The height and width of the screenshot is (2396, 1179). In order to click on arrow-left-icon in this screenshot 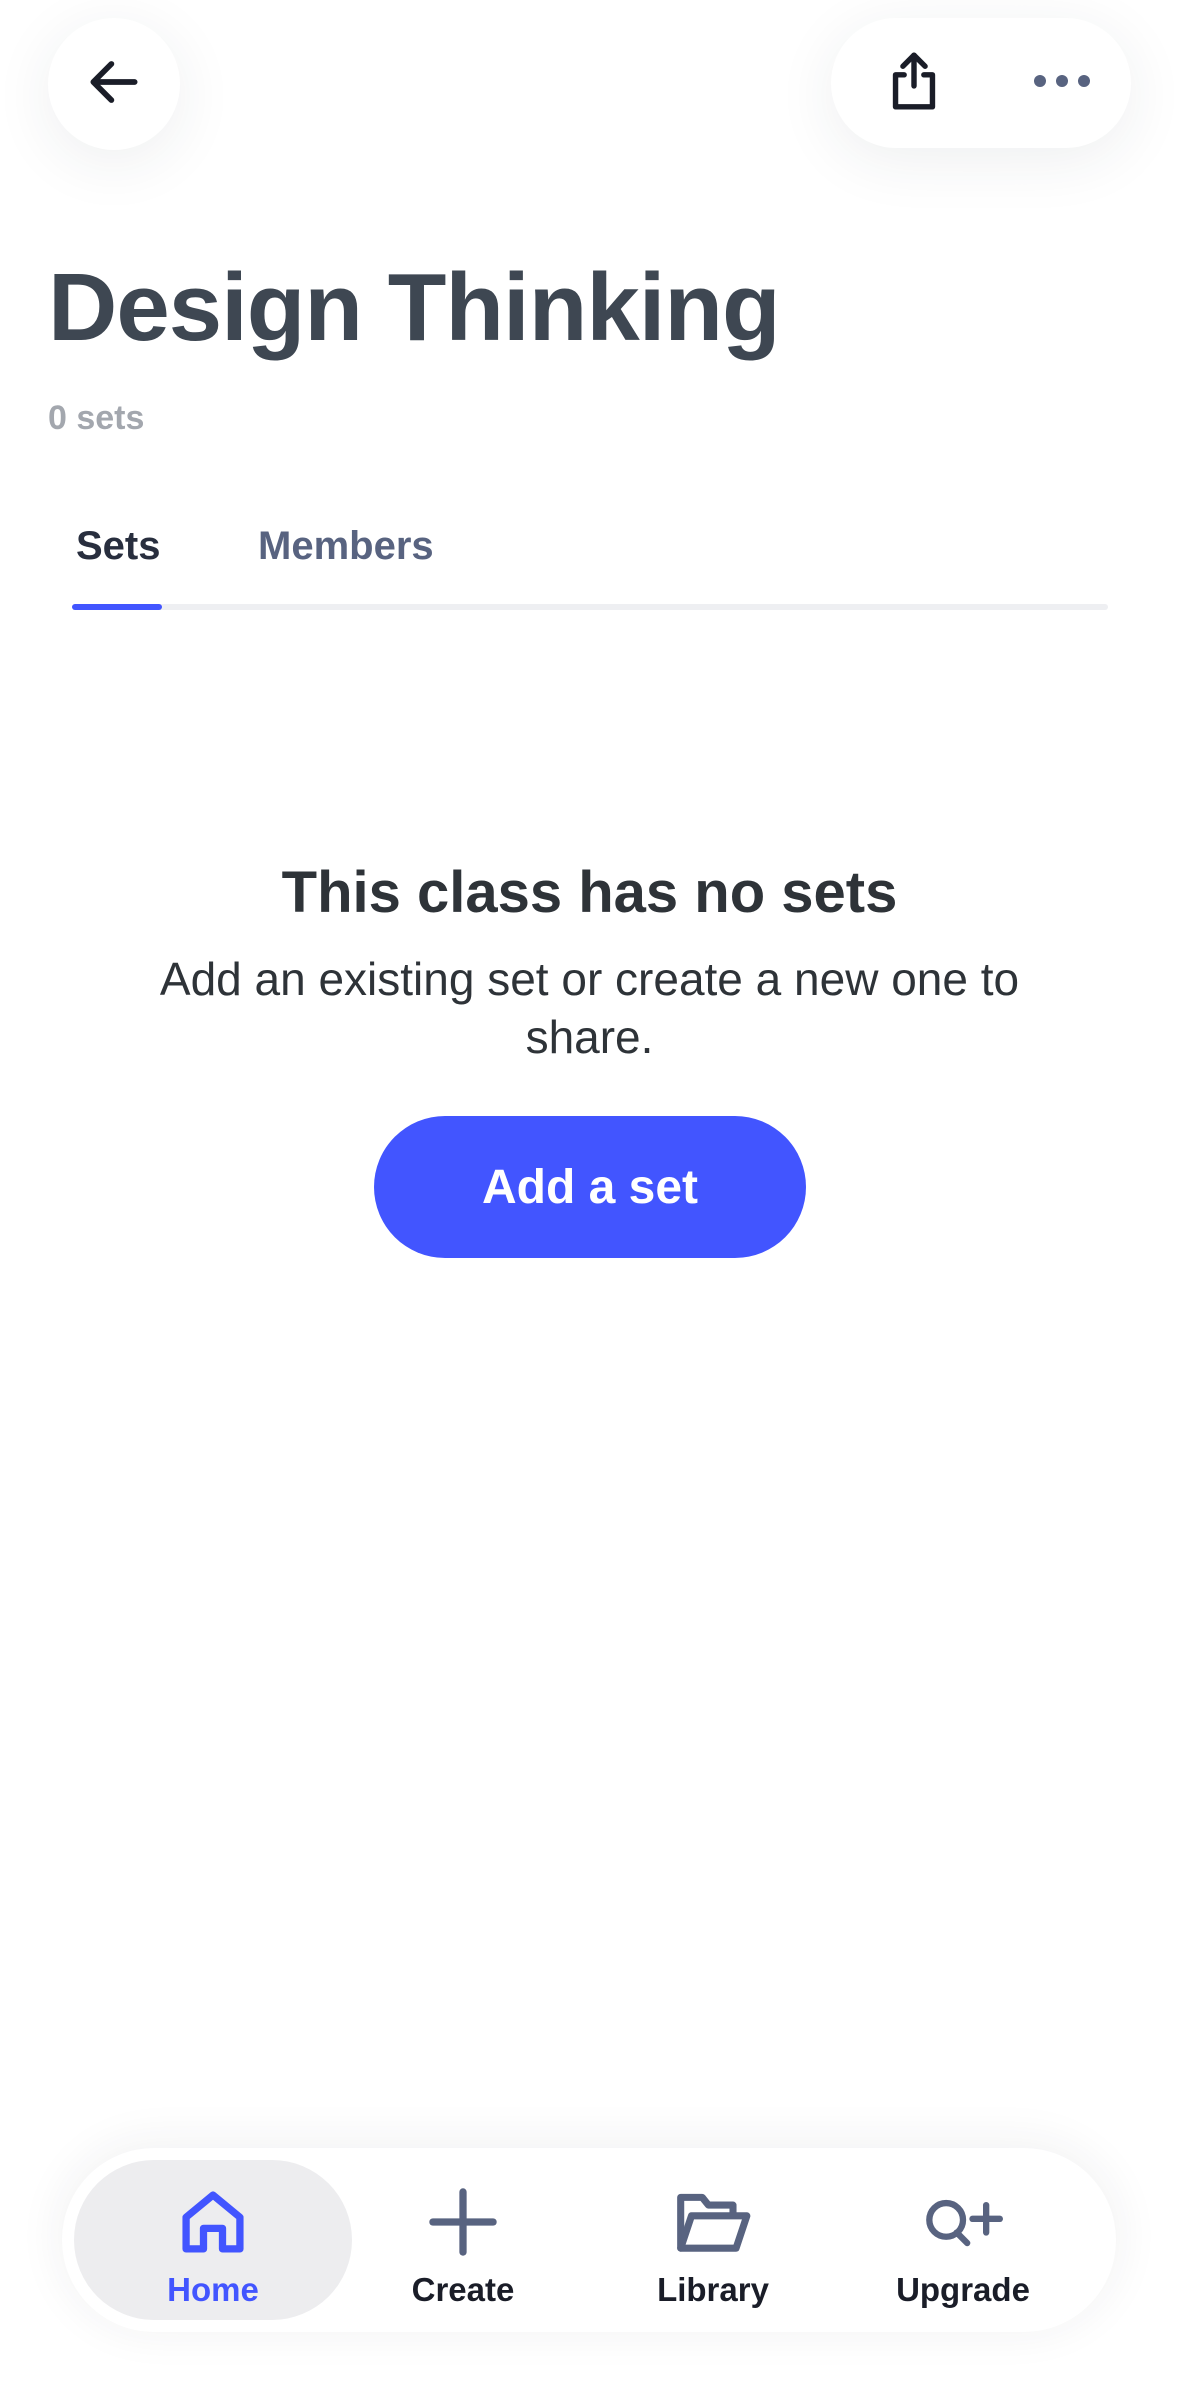, I will do `click(114, 84)`.